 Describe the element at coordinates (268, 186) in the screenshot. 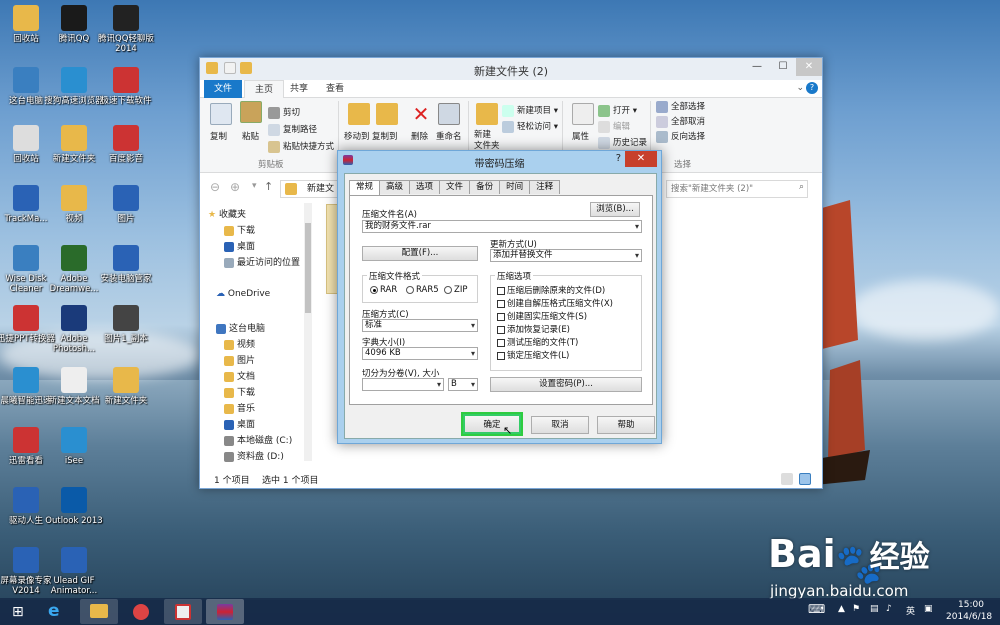

I see `up-arrow-icon: ↑` at that location.